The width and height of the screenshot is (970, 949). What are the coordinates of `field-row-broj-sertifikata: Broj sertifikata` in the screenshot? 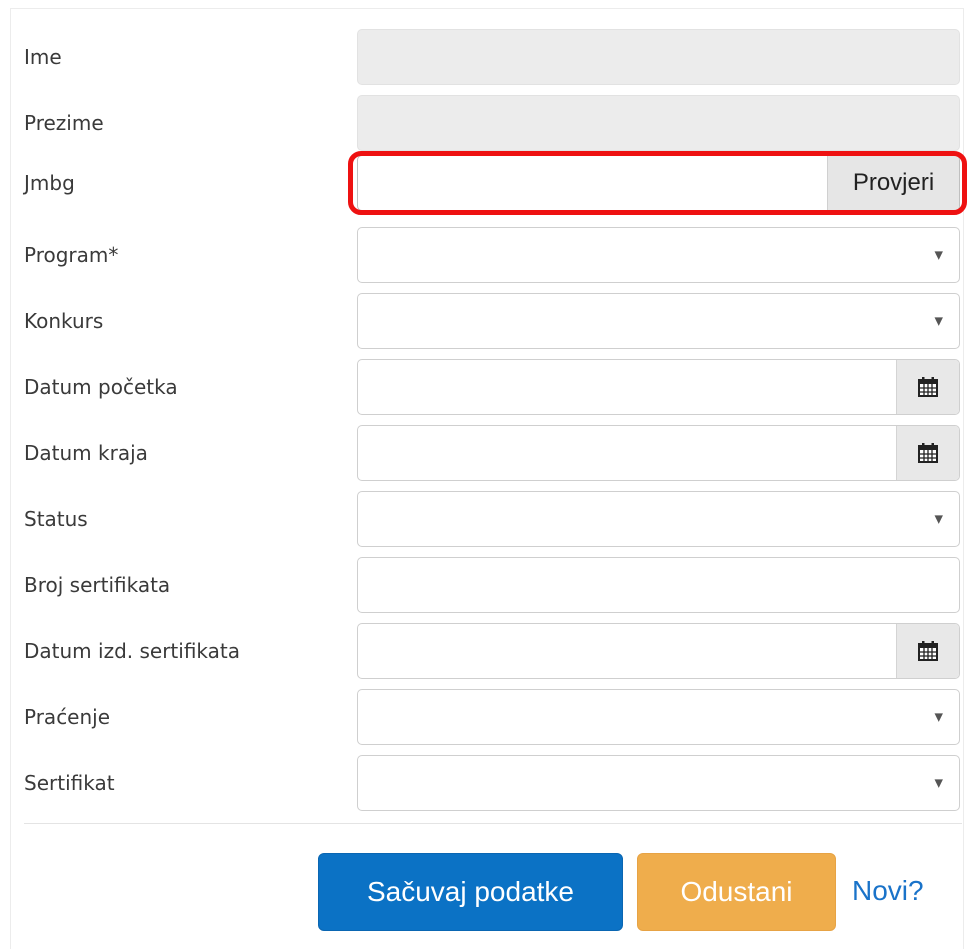 It's located at (485, 585).